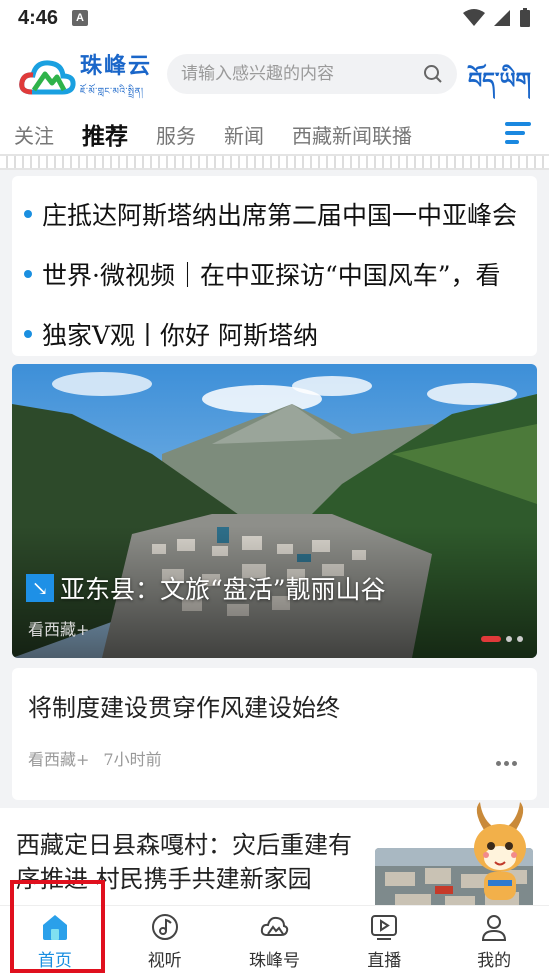 The image size is (549, 976). Describe the element at coordinates (55, 941) in the screenshot. I see `nav-home: 首页` at that location.